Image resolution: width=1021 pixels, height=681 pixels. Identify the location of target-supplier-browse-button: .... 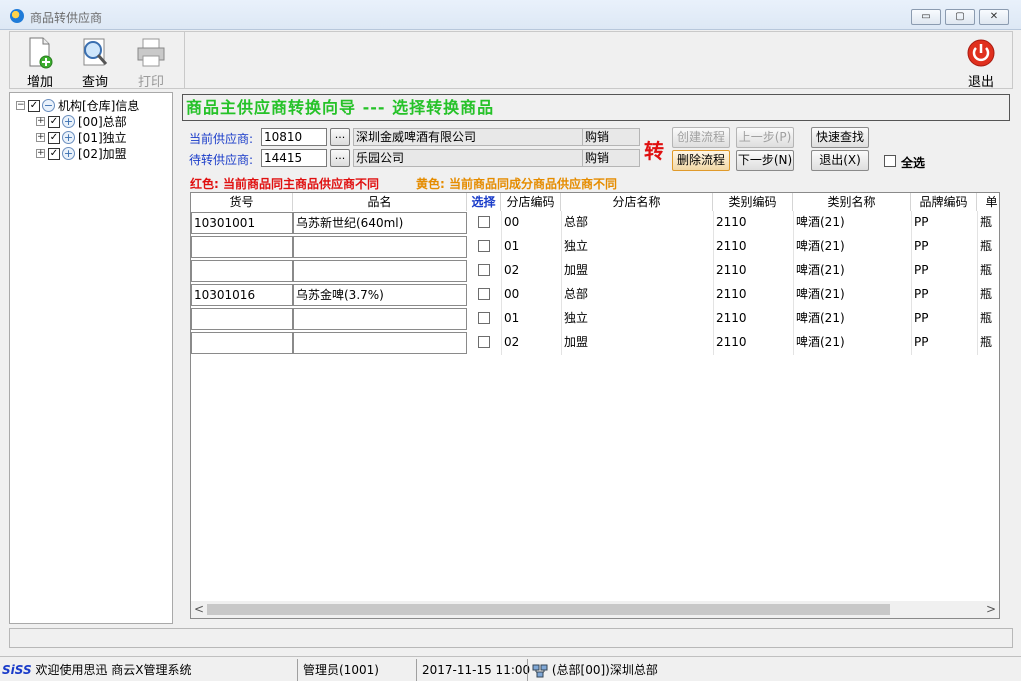
(340, 158).